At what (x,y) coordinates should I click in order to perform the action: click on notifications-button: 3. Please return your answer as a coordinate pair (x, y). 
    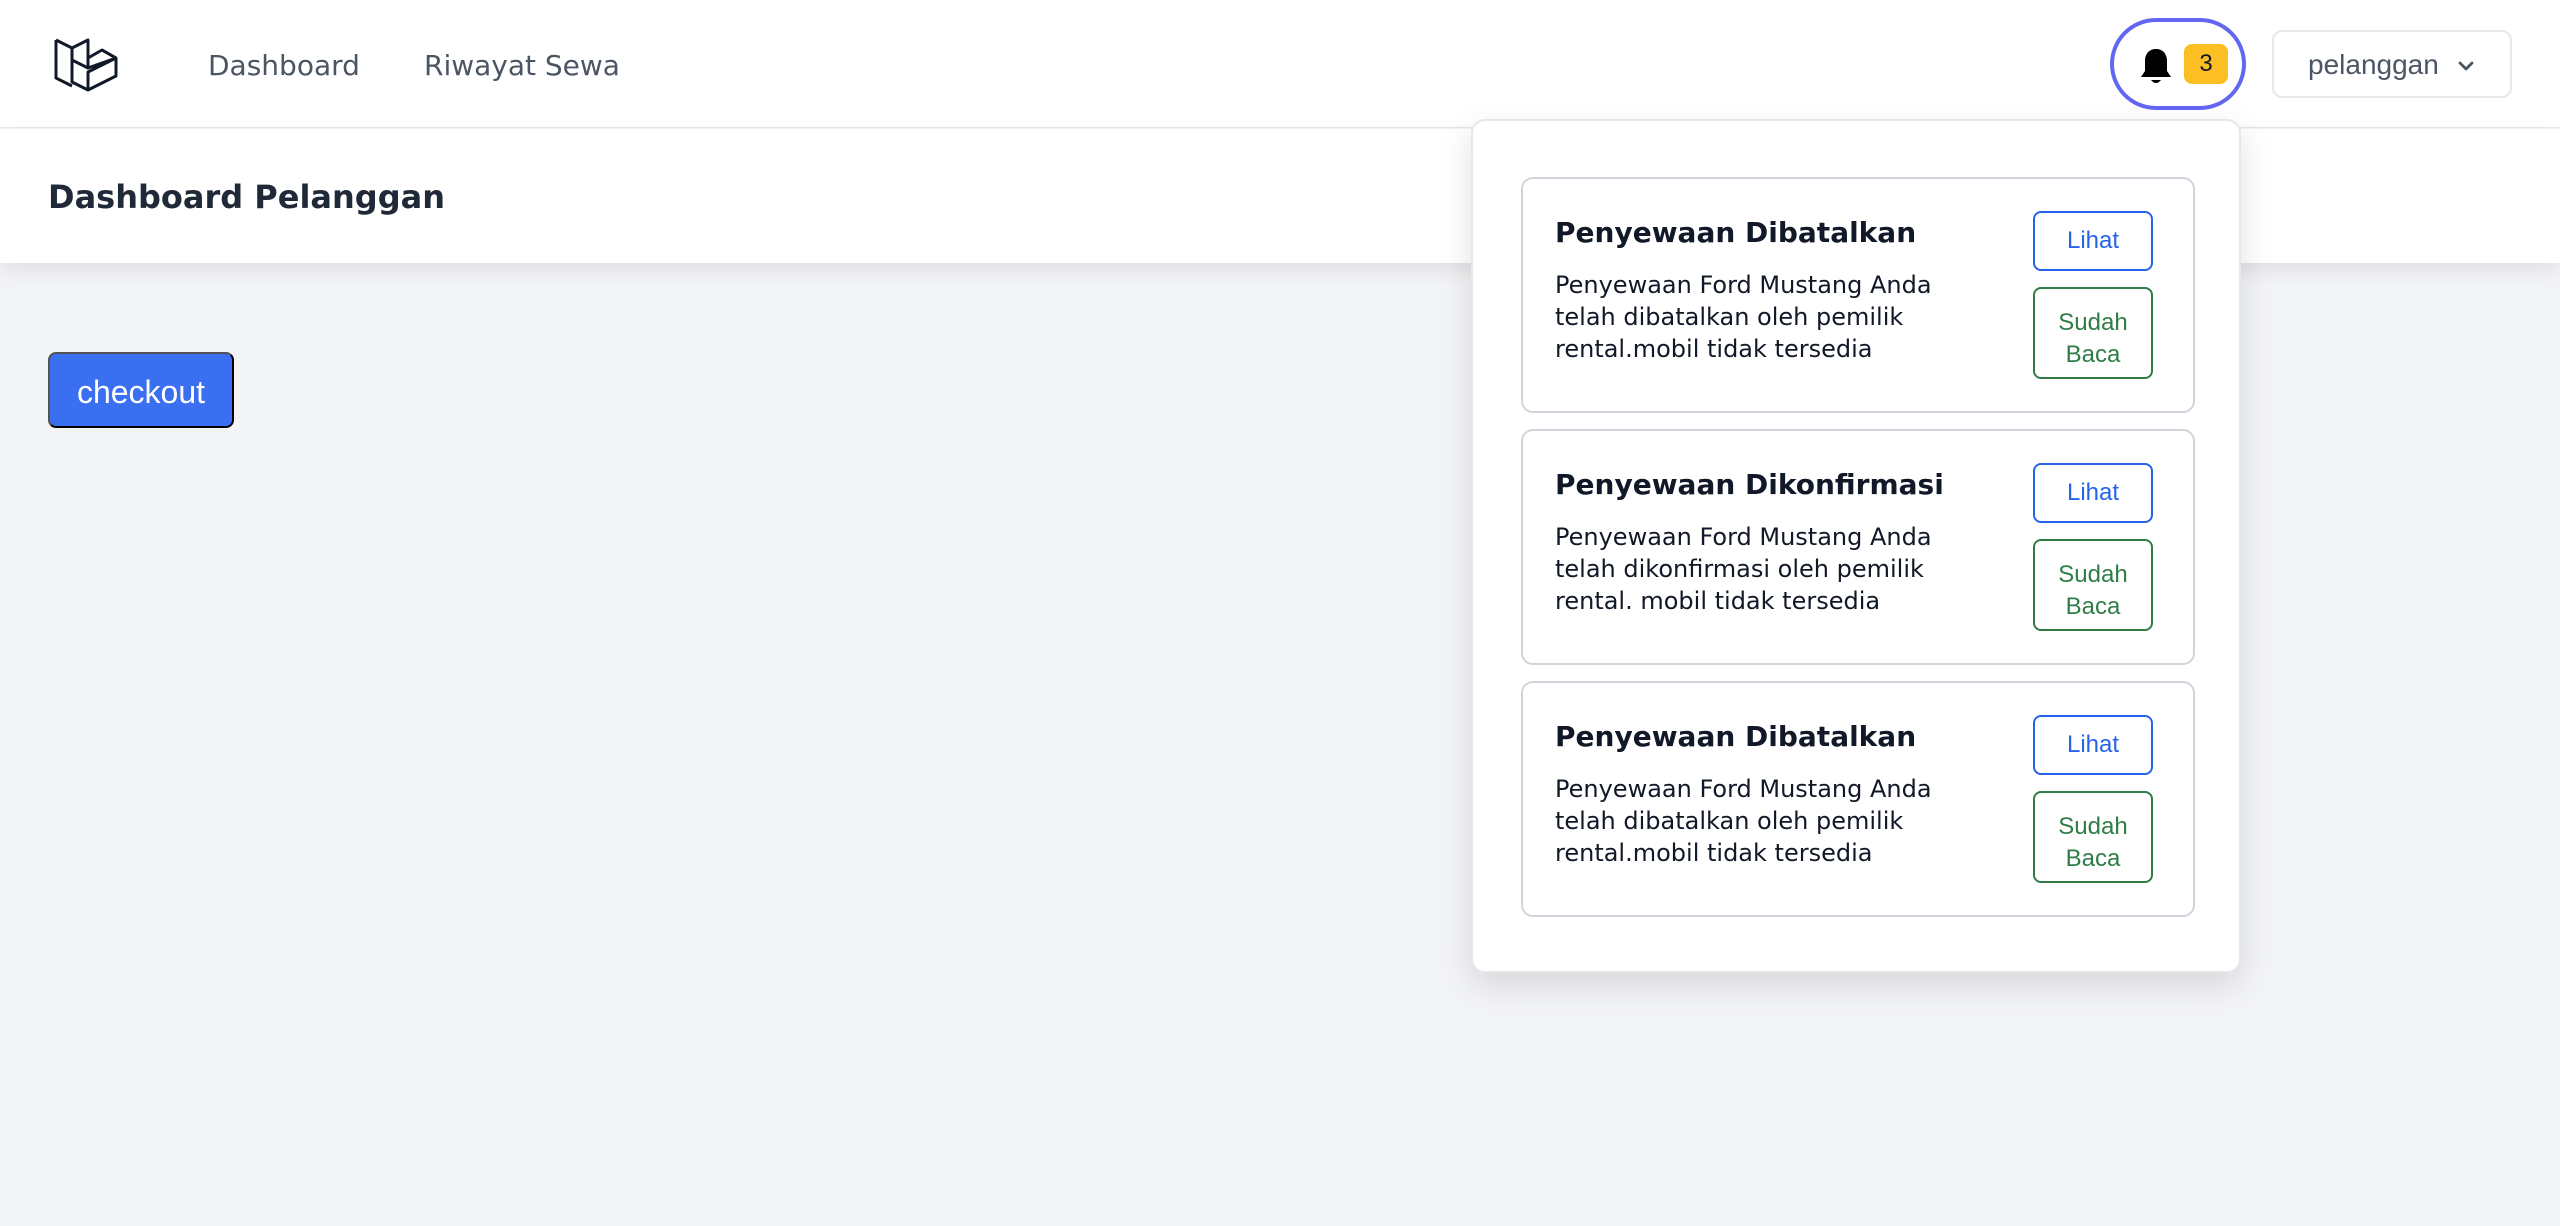
    Looking at the image, I should click on (2178, 64).